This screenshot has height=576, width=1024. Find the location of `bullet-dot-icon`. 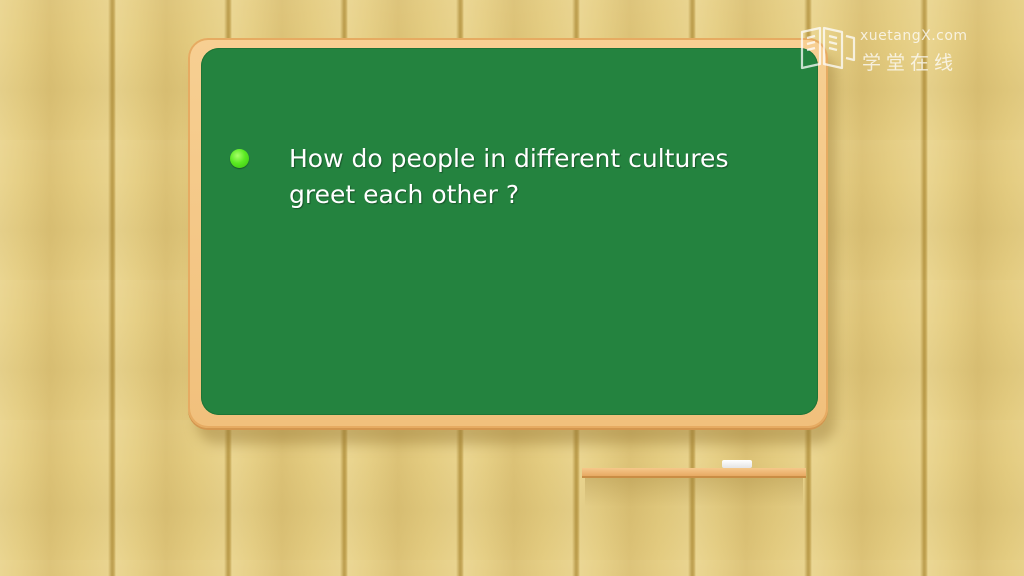

bullet-dot-icon is located at coordinates (239, 158).